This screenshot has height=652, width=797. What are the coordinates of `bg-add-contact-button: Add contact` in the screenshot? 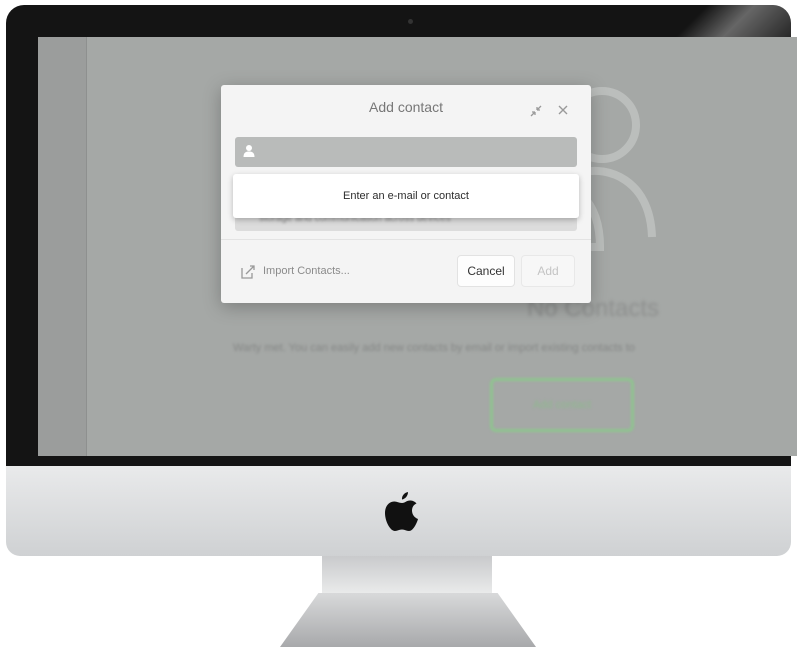 It's located at (562, 405).